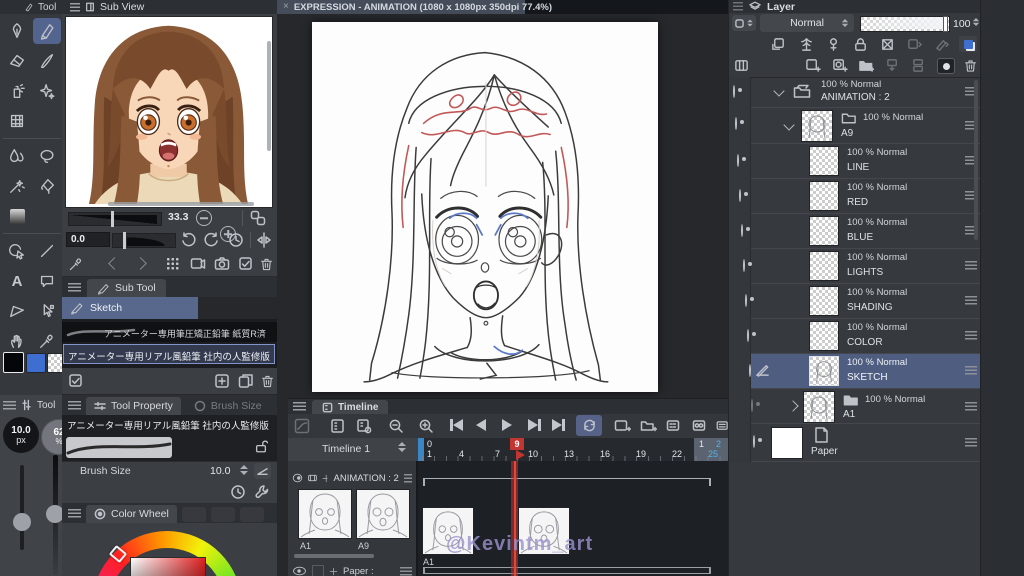 The width and height of the screenshot is (1024, 576). I want to click on animation-track-eye-icon, so click(297, 478).